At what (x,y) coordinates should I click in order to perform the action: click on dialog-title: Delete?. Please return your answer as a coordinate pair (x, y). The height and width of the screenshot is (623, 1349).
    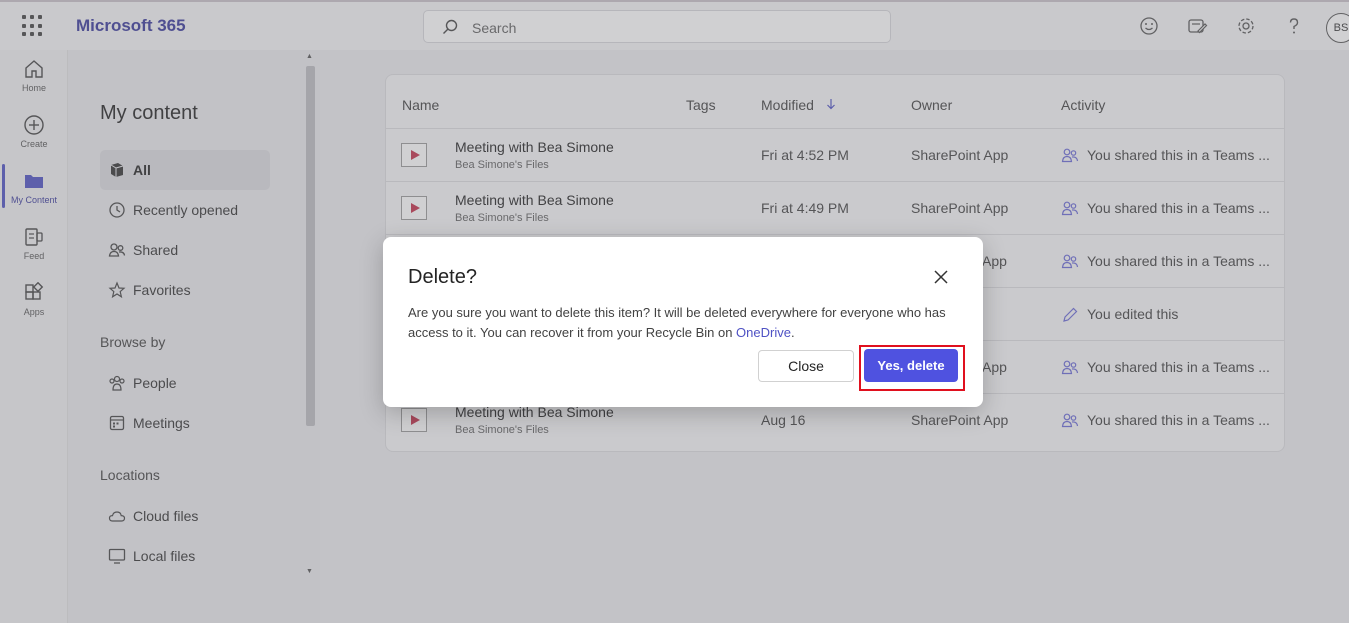
    Looking at the image, I should click on (442, 277).